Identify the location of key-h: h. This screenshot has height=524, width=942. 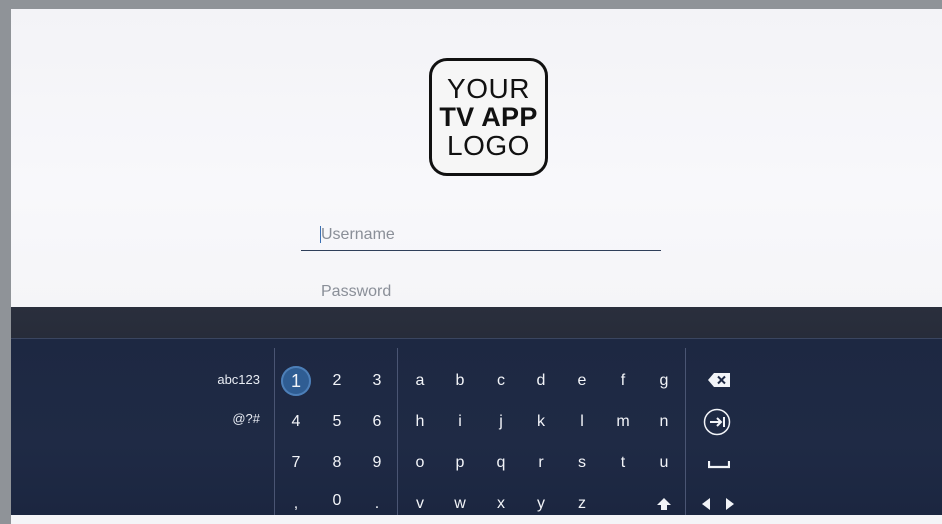
(420, 422).